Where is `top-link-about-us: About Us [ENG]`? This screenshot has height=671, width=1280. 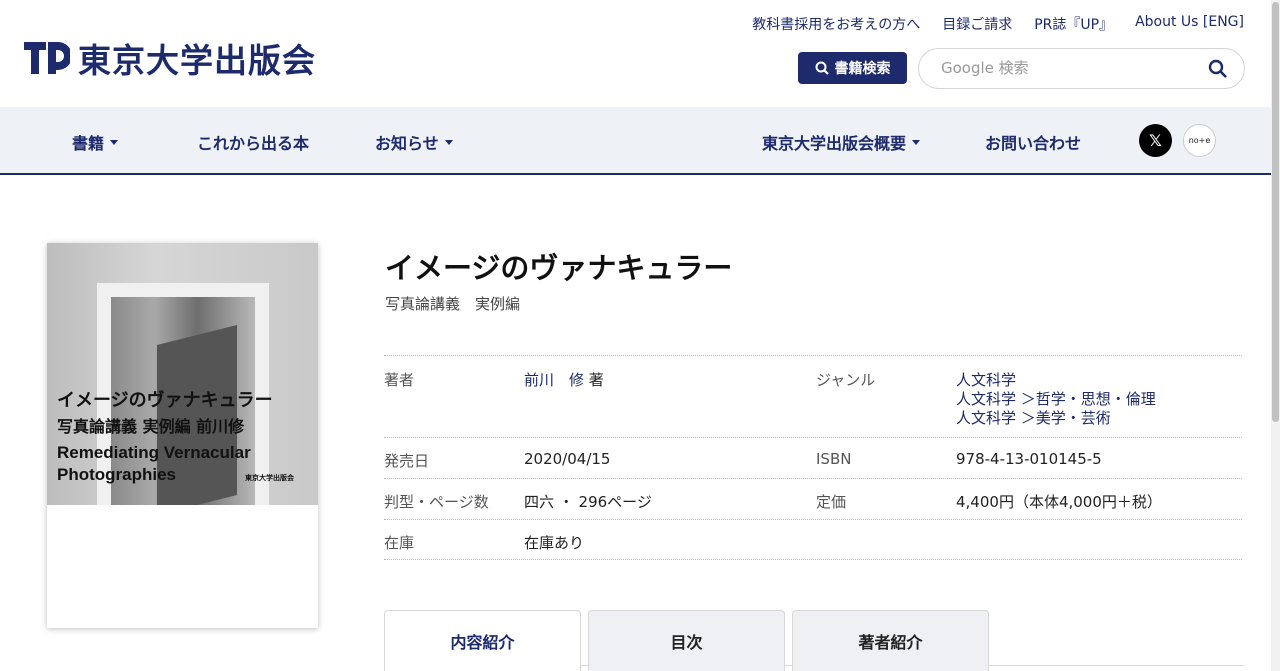
top-link-about-us: About Us [ENG] is located at coordinates (1189, 24).